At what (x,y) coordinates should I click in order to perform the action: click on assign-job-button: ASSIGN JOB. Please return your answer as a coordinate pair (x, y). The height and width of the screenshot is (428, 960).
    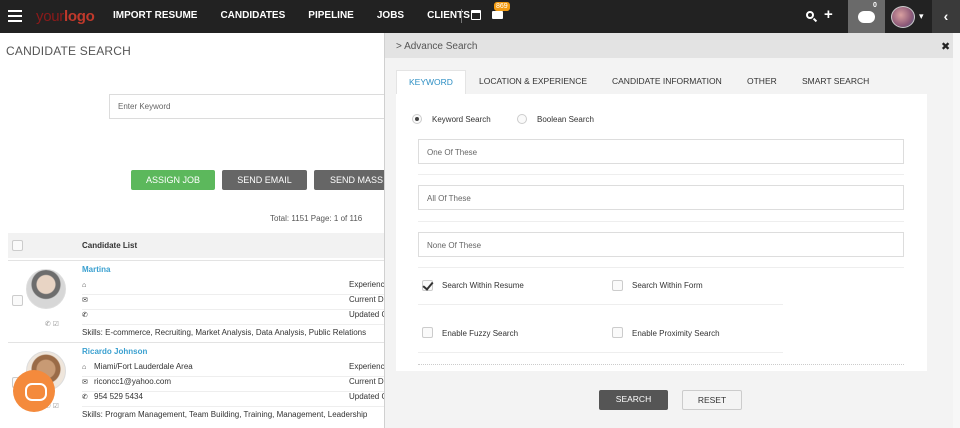
    Looking at the image, I should click on (173, 180).